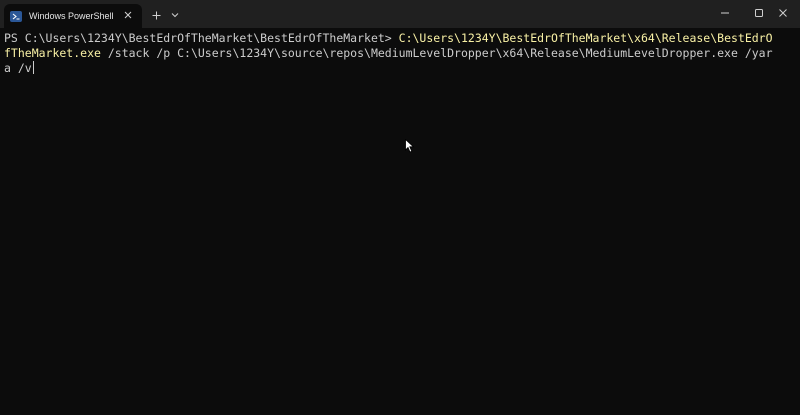 This screenshot has height=415, width=800. What do you see at coordinates (128, 15) in the screenshot?
I see `tab-close-icon` at bounding box center [128, 15].